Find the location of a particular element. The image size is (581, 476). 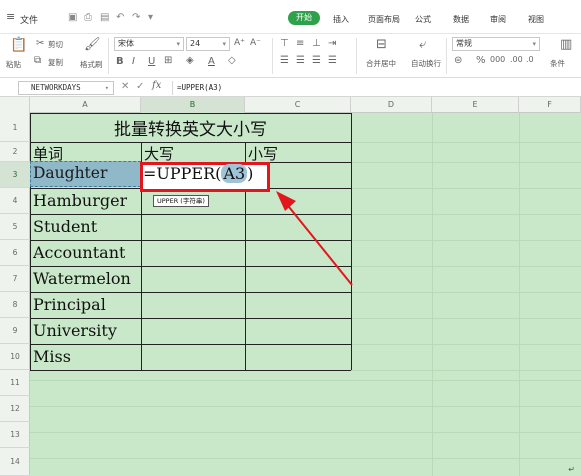

arrow-shaft is located at coordinates (318, 243).